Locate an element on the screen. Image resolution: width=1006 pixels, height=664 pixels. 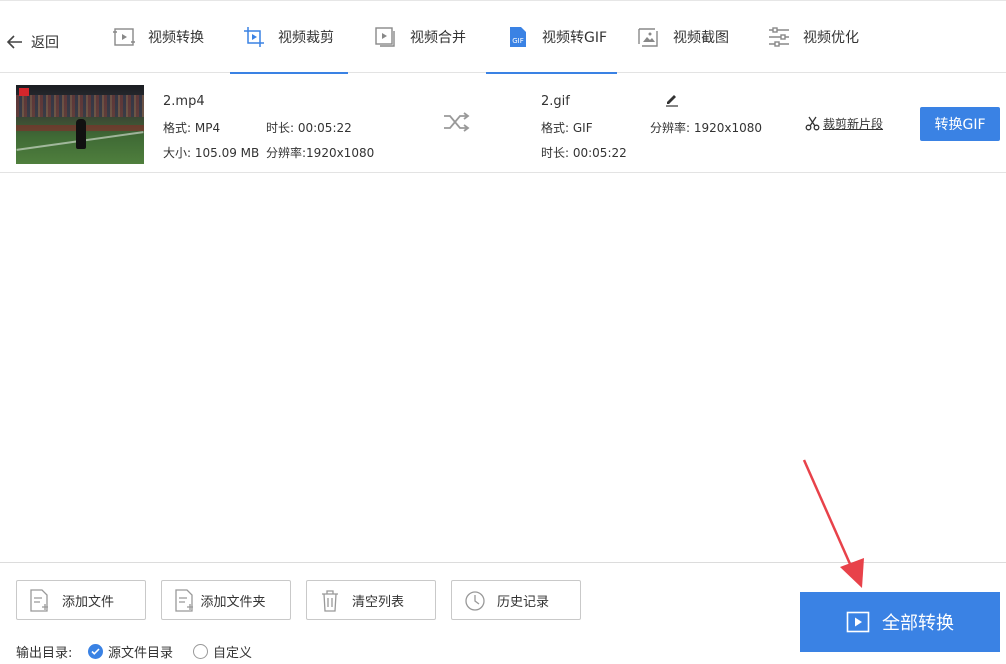
video-crop-icon is located at coordinates (254, 37).